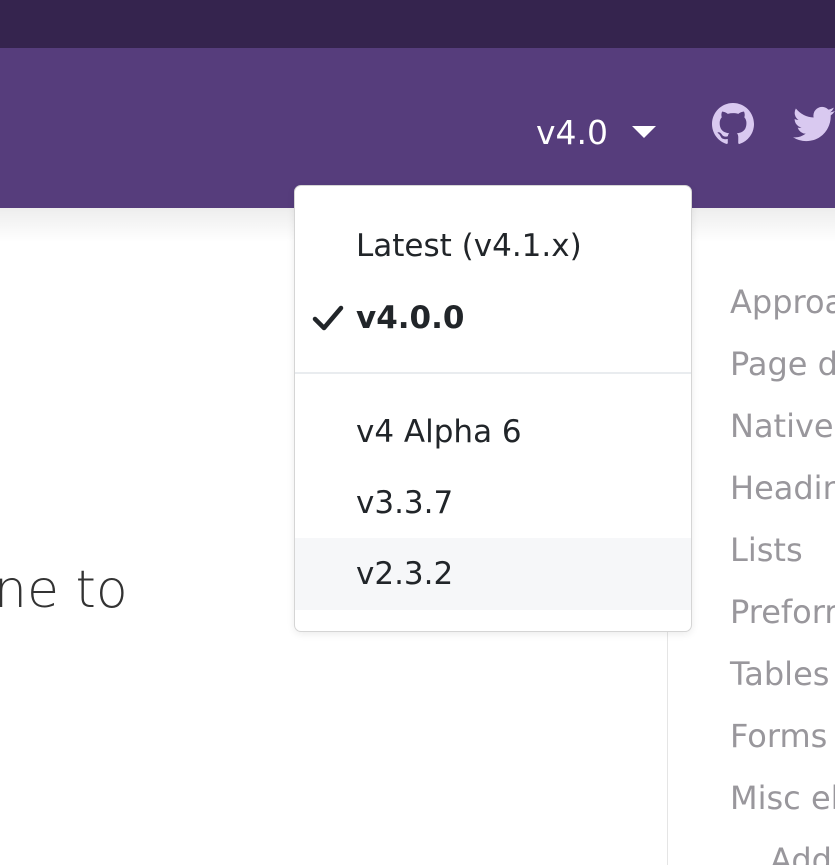  What do you see at coordinates (782, 851) in the screenshot?
I see `toc-item-address: Add` at bounding box center [782, 851].